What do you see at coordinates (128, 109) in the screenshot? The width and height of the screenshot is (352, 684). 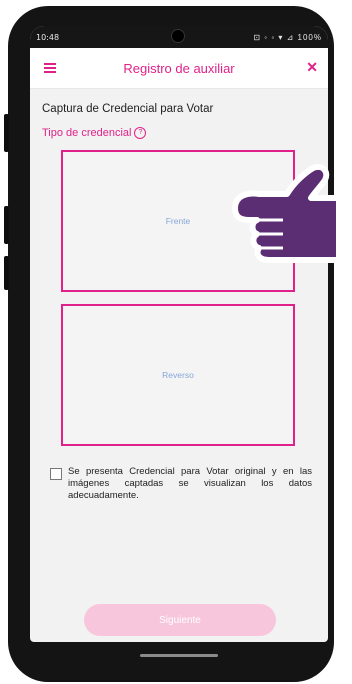 I see `section-title: Captura de Credencial para Votar` at bounding box center [128, 109].